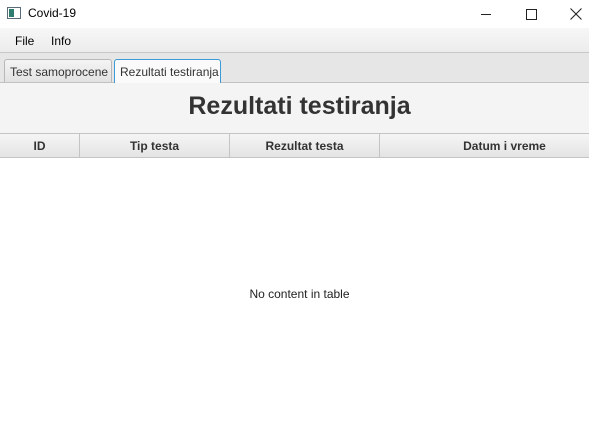  I want to click on maximize-button, so click(531, 14).